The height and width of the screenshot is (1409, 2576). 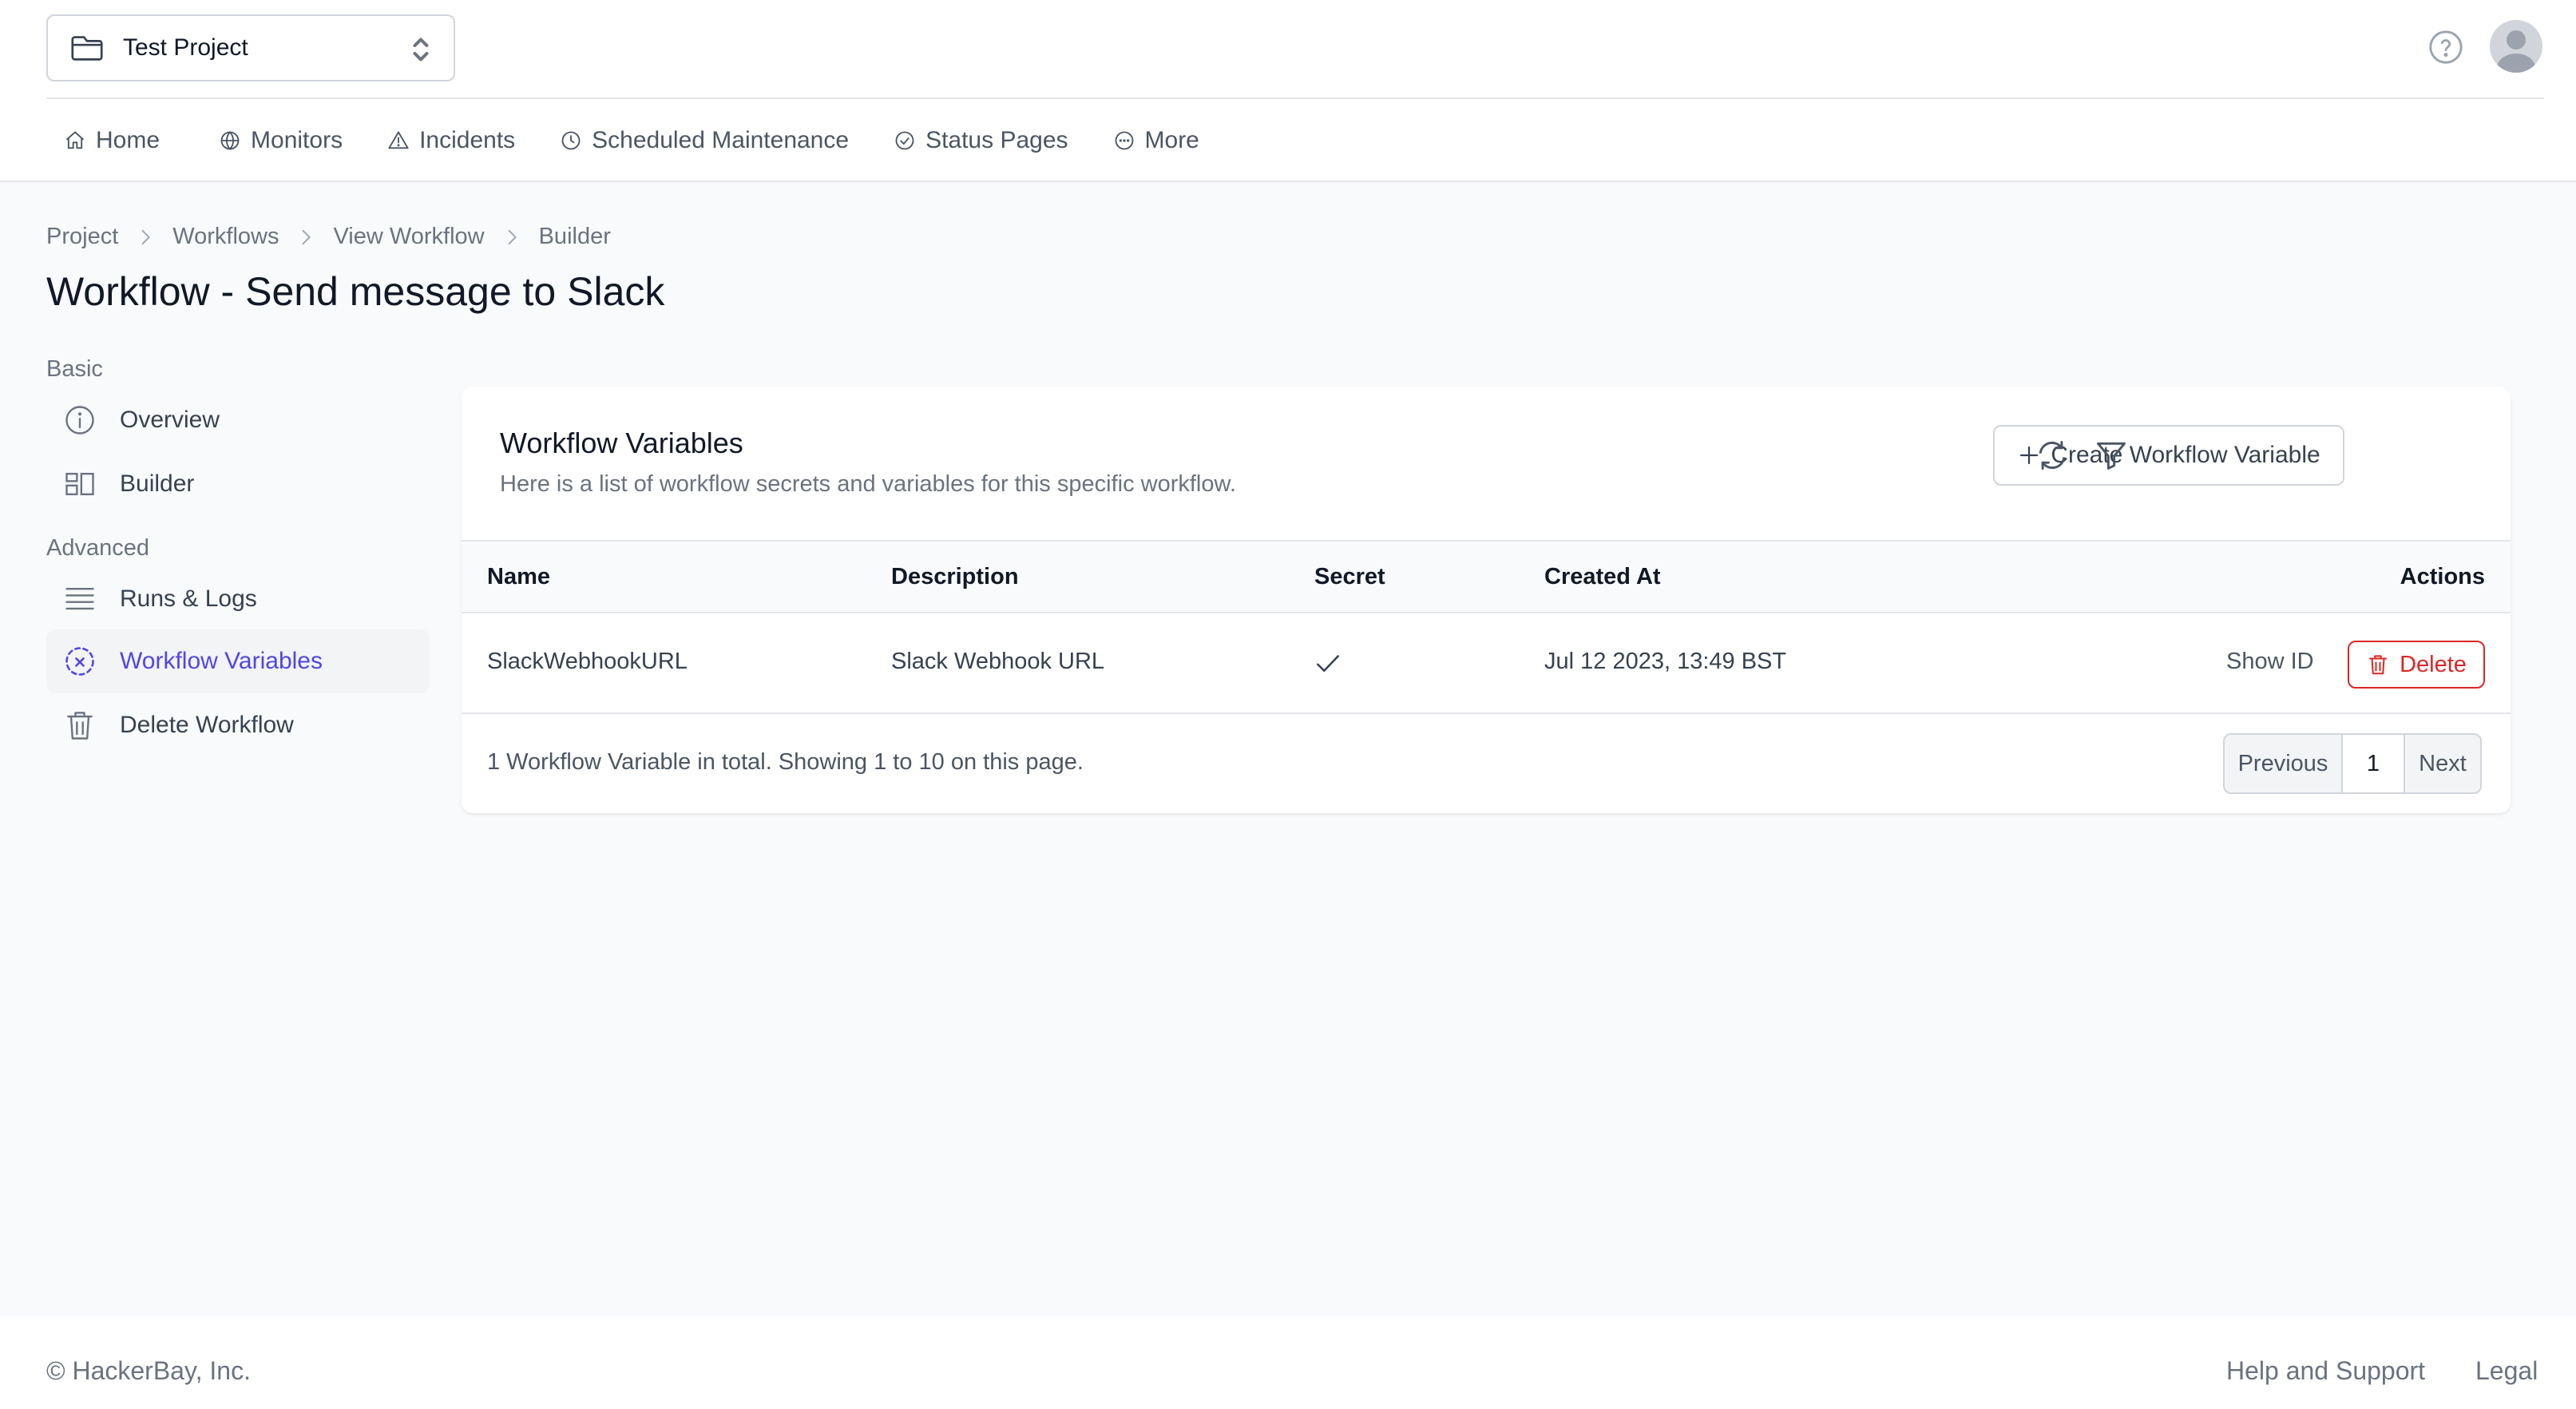 What do you see at coordinates (2325, 1371) in the screenshot?
I see `help-and-support-link: Help and Support` at bounding box center [2325, 1371].